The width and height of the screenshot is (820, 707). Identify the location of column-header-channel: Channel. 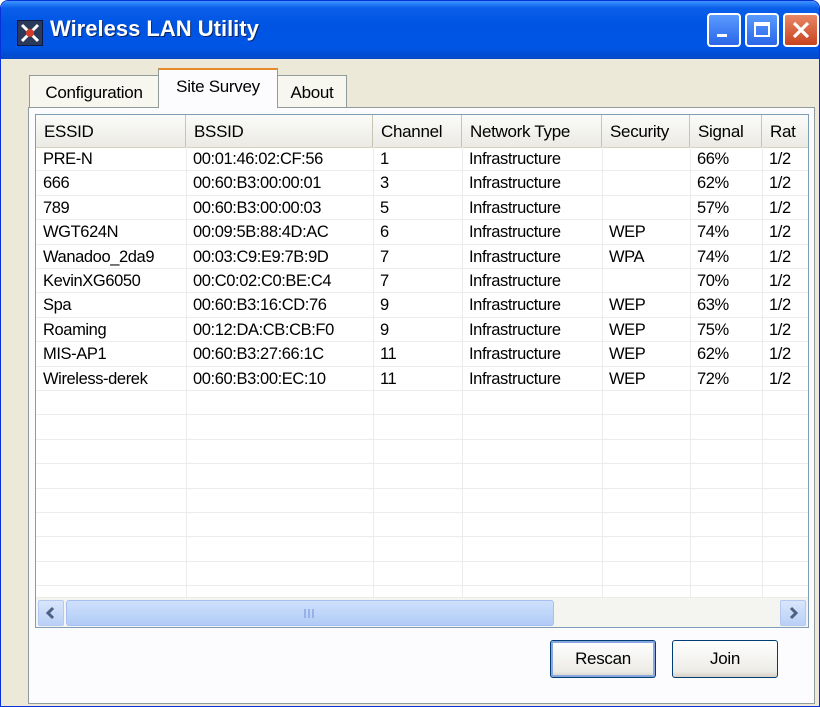
(417, 131).